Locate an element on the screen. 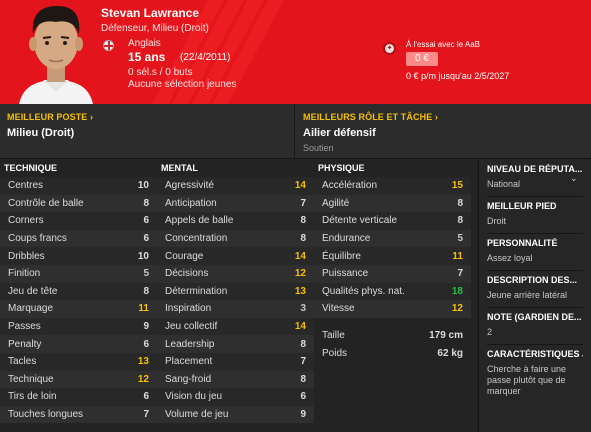 This screenshot has height=432, width=591. attribute-row: Leadership 8 is located at coordinates (235, 344).